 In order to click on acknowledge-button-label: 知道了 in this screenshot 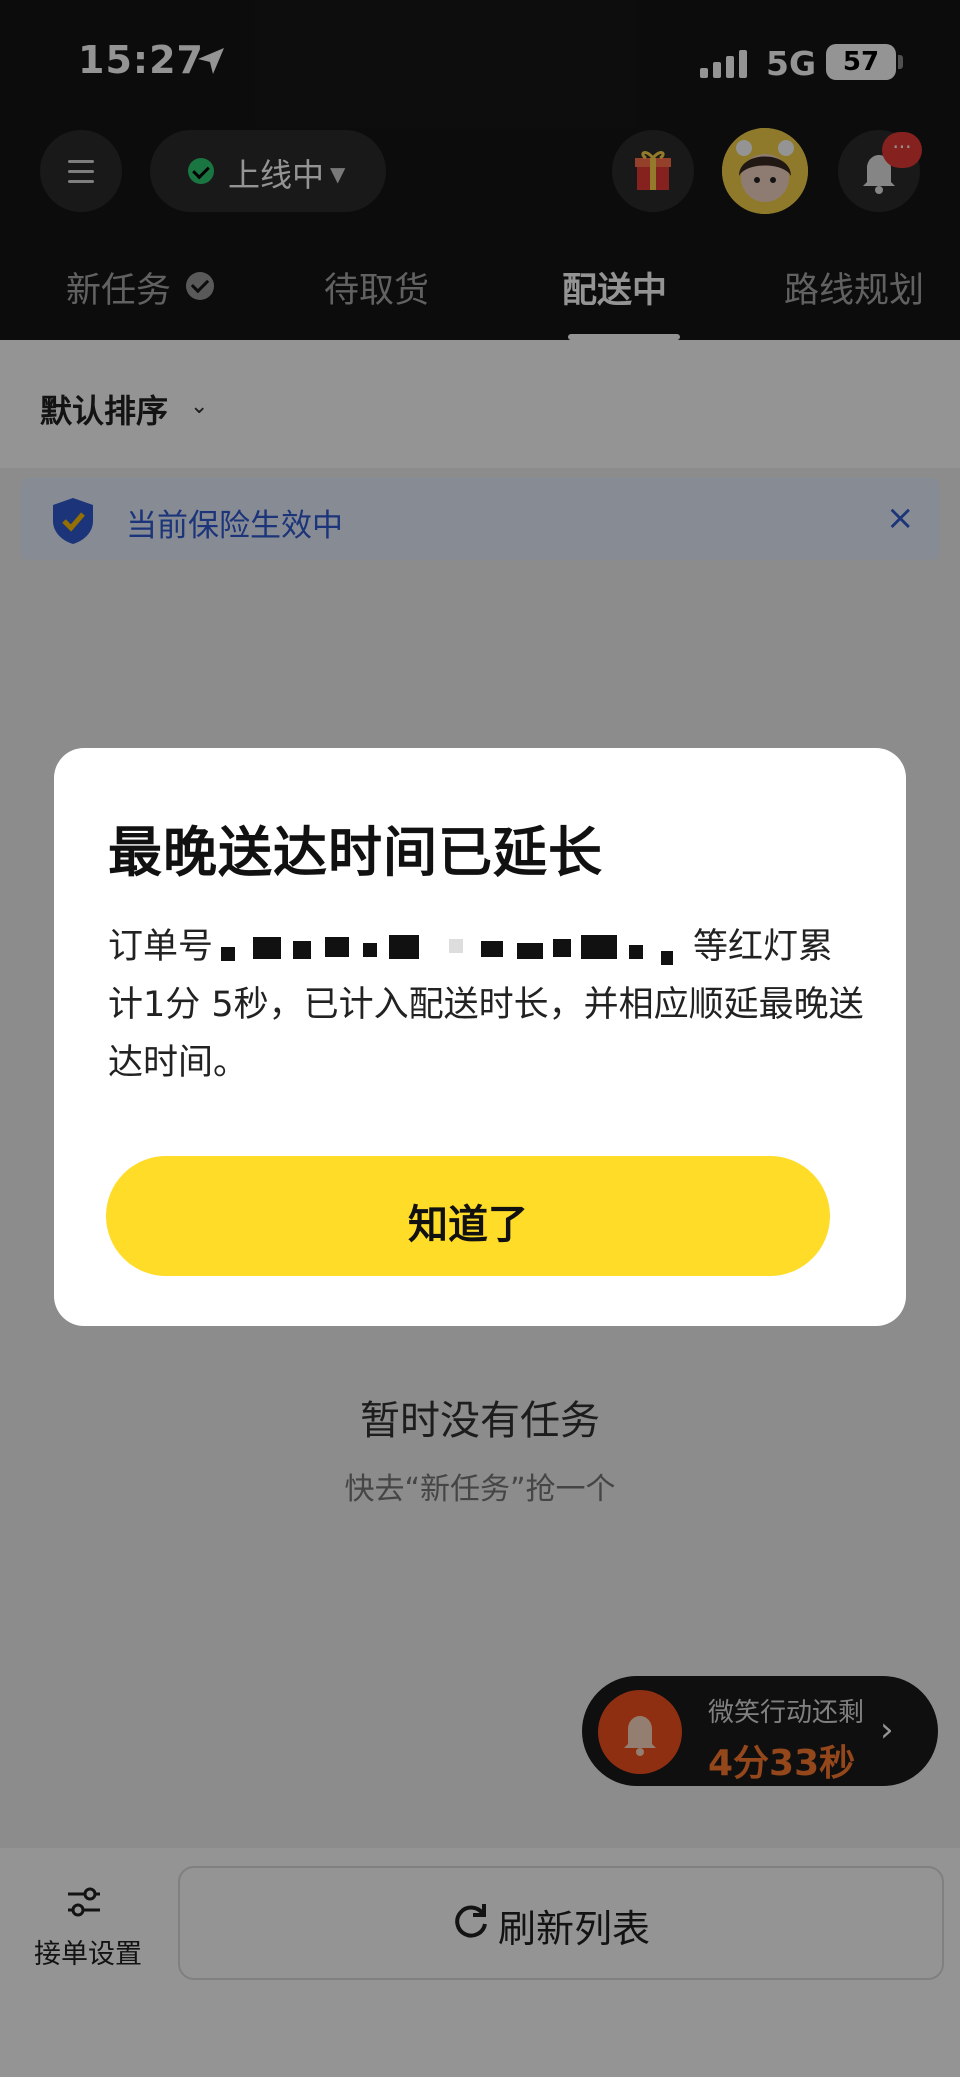, I will do `click(468, 1225)`.